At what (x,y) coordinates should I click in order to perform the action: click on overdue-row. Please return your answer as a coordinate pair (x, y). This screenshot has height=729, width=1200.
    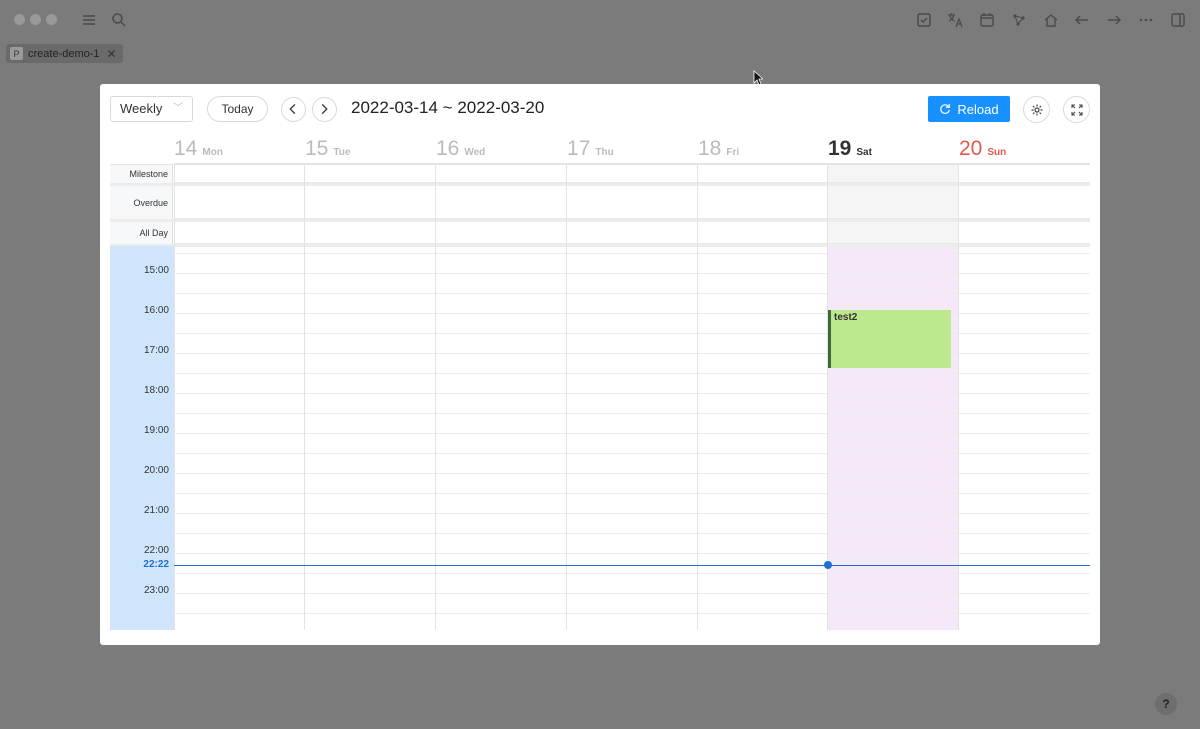
    Looking at the image, I should click on (632, 202).